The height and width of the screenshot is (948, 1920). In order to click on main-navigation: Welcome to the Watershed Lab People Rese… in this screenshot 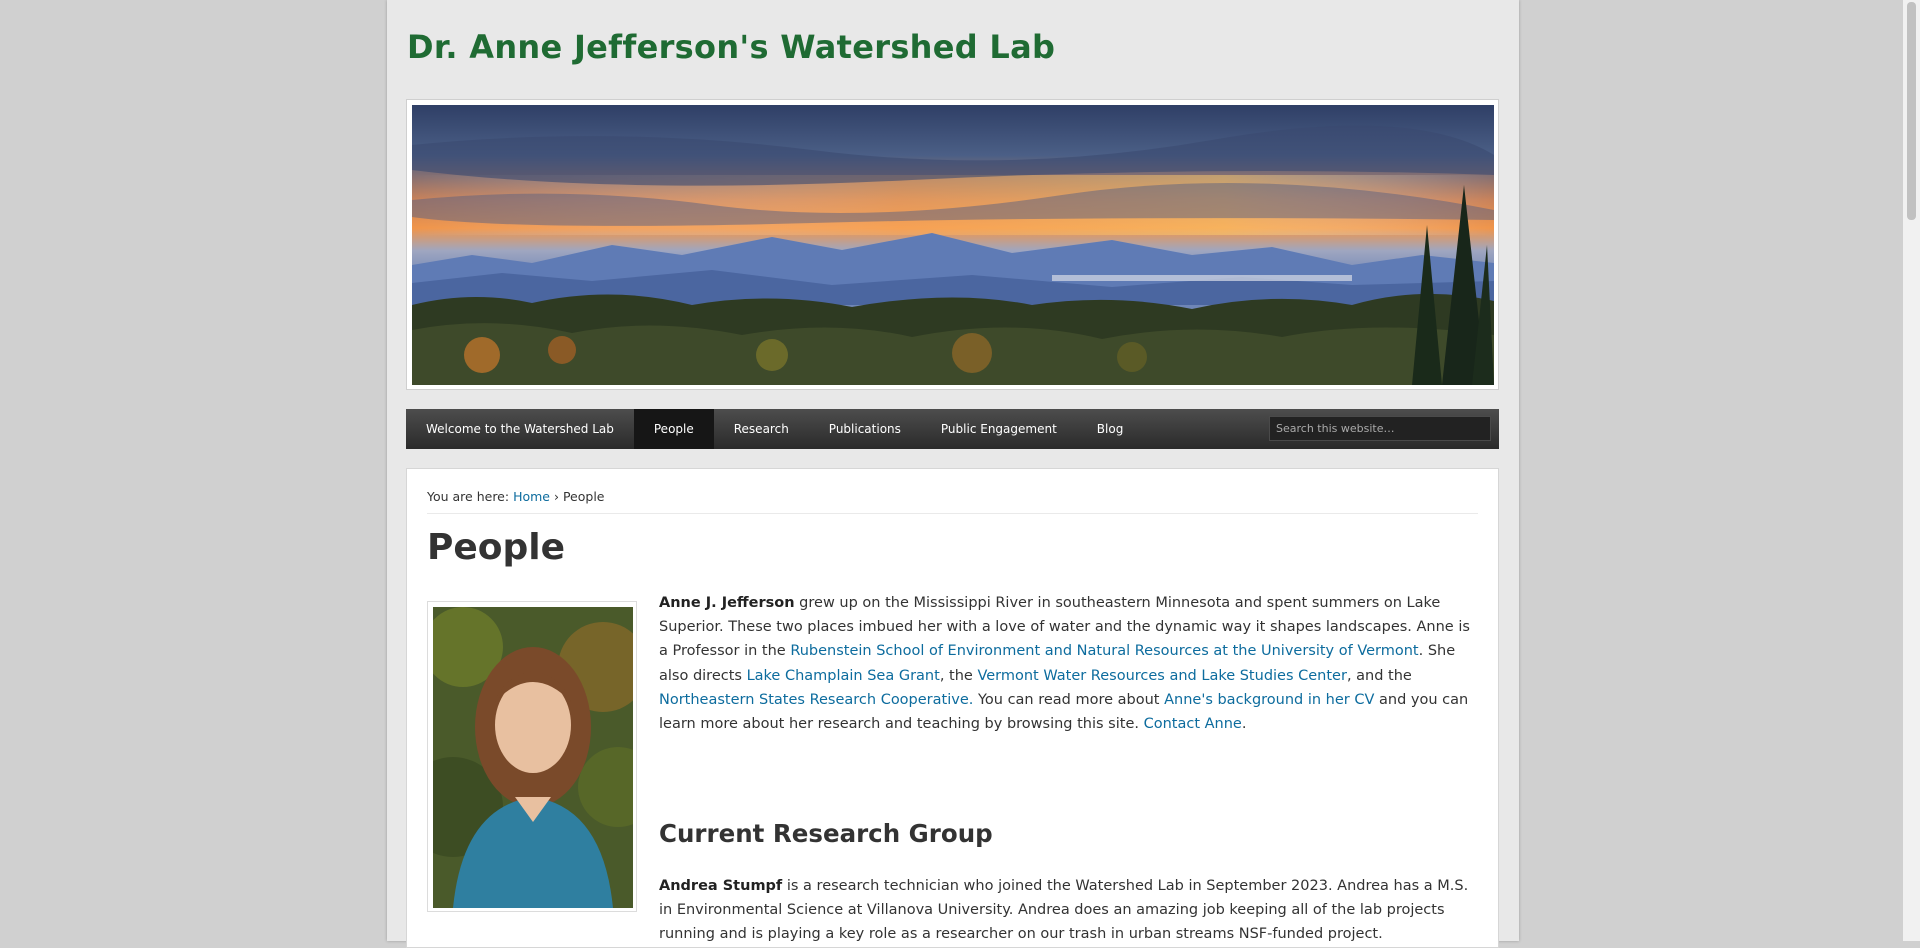, I will do `click(952, 429)`.